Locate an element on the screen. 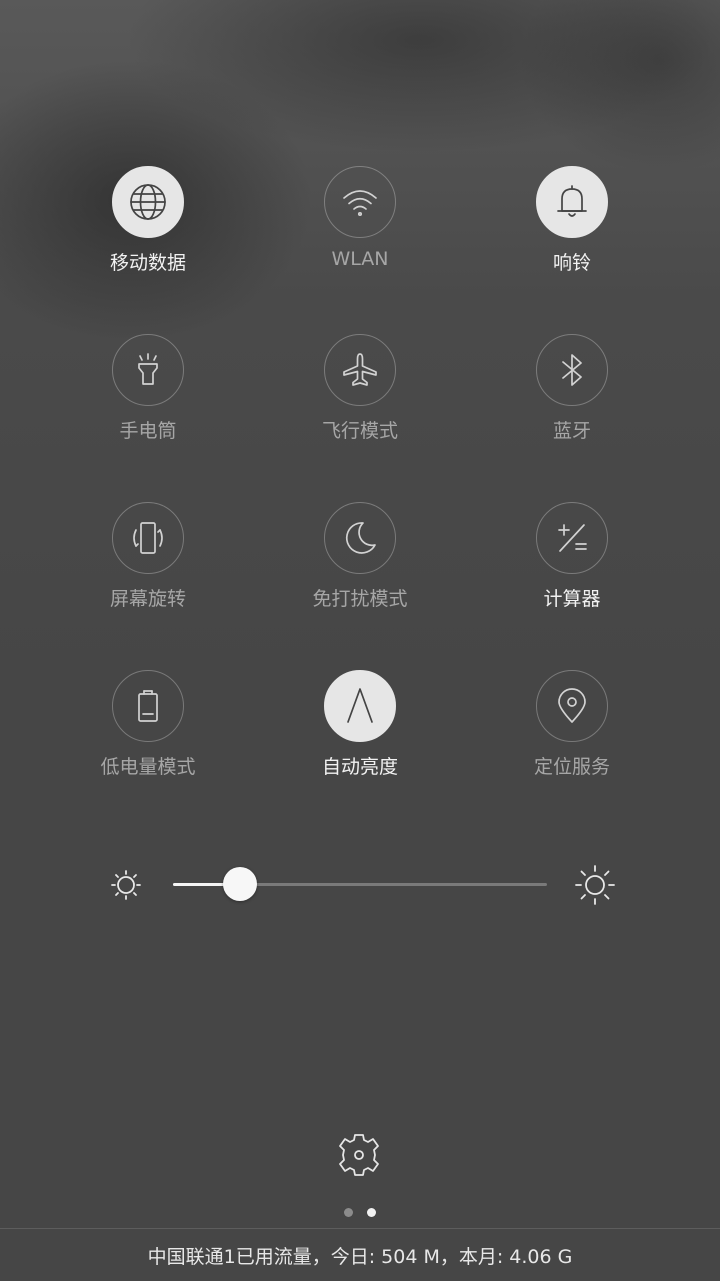 The height and width of the screenshot is (1281, 720). tile-do-not-disturb: 免打扰模式 is located at coordinates (360, 572).